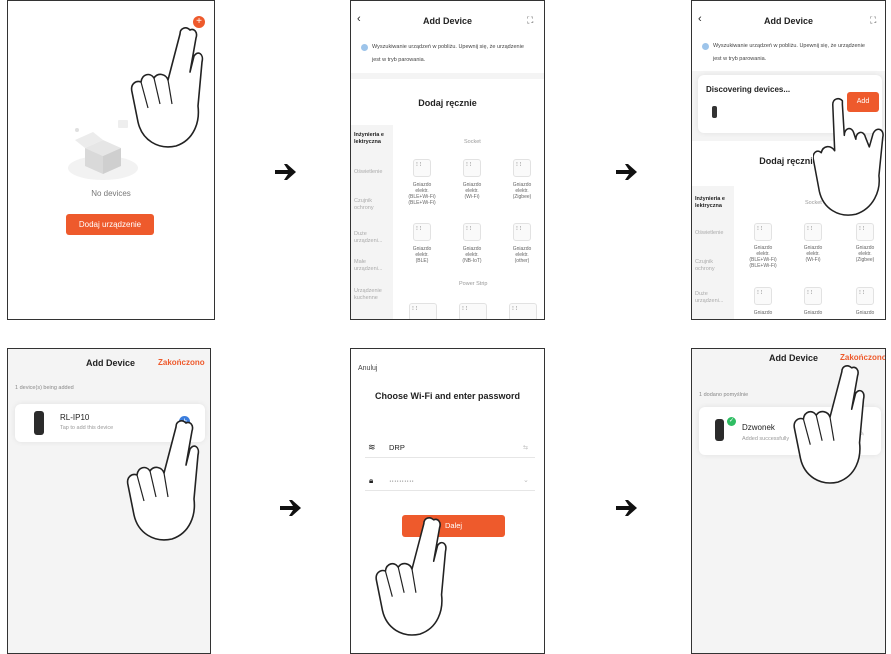  What do you see at coordinates (473, 284) in the screenshot?
I see `group-power-strip: Power Strip` at bounding box center [473, 284].